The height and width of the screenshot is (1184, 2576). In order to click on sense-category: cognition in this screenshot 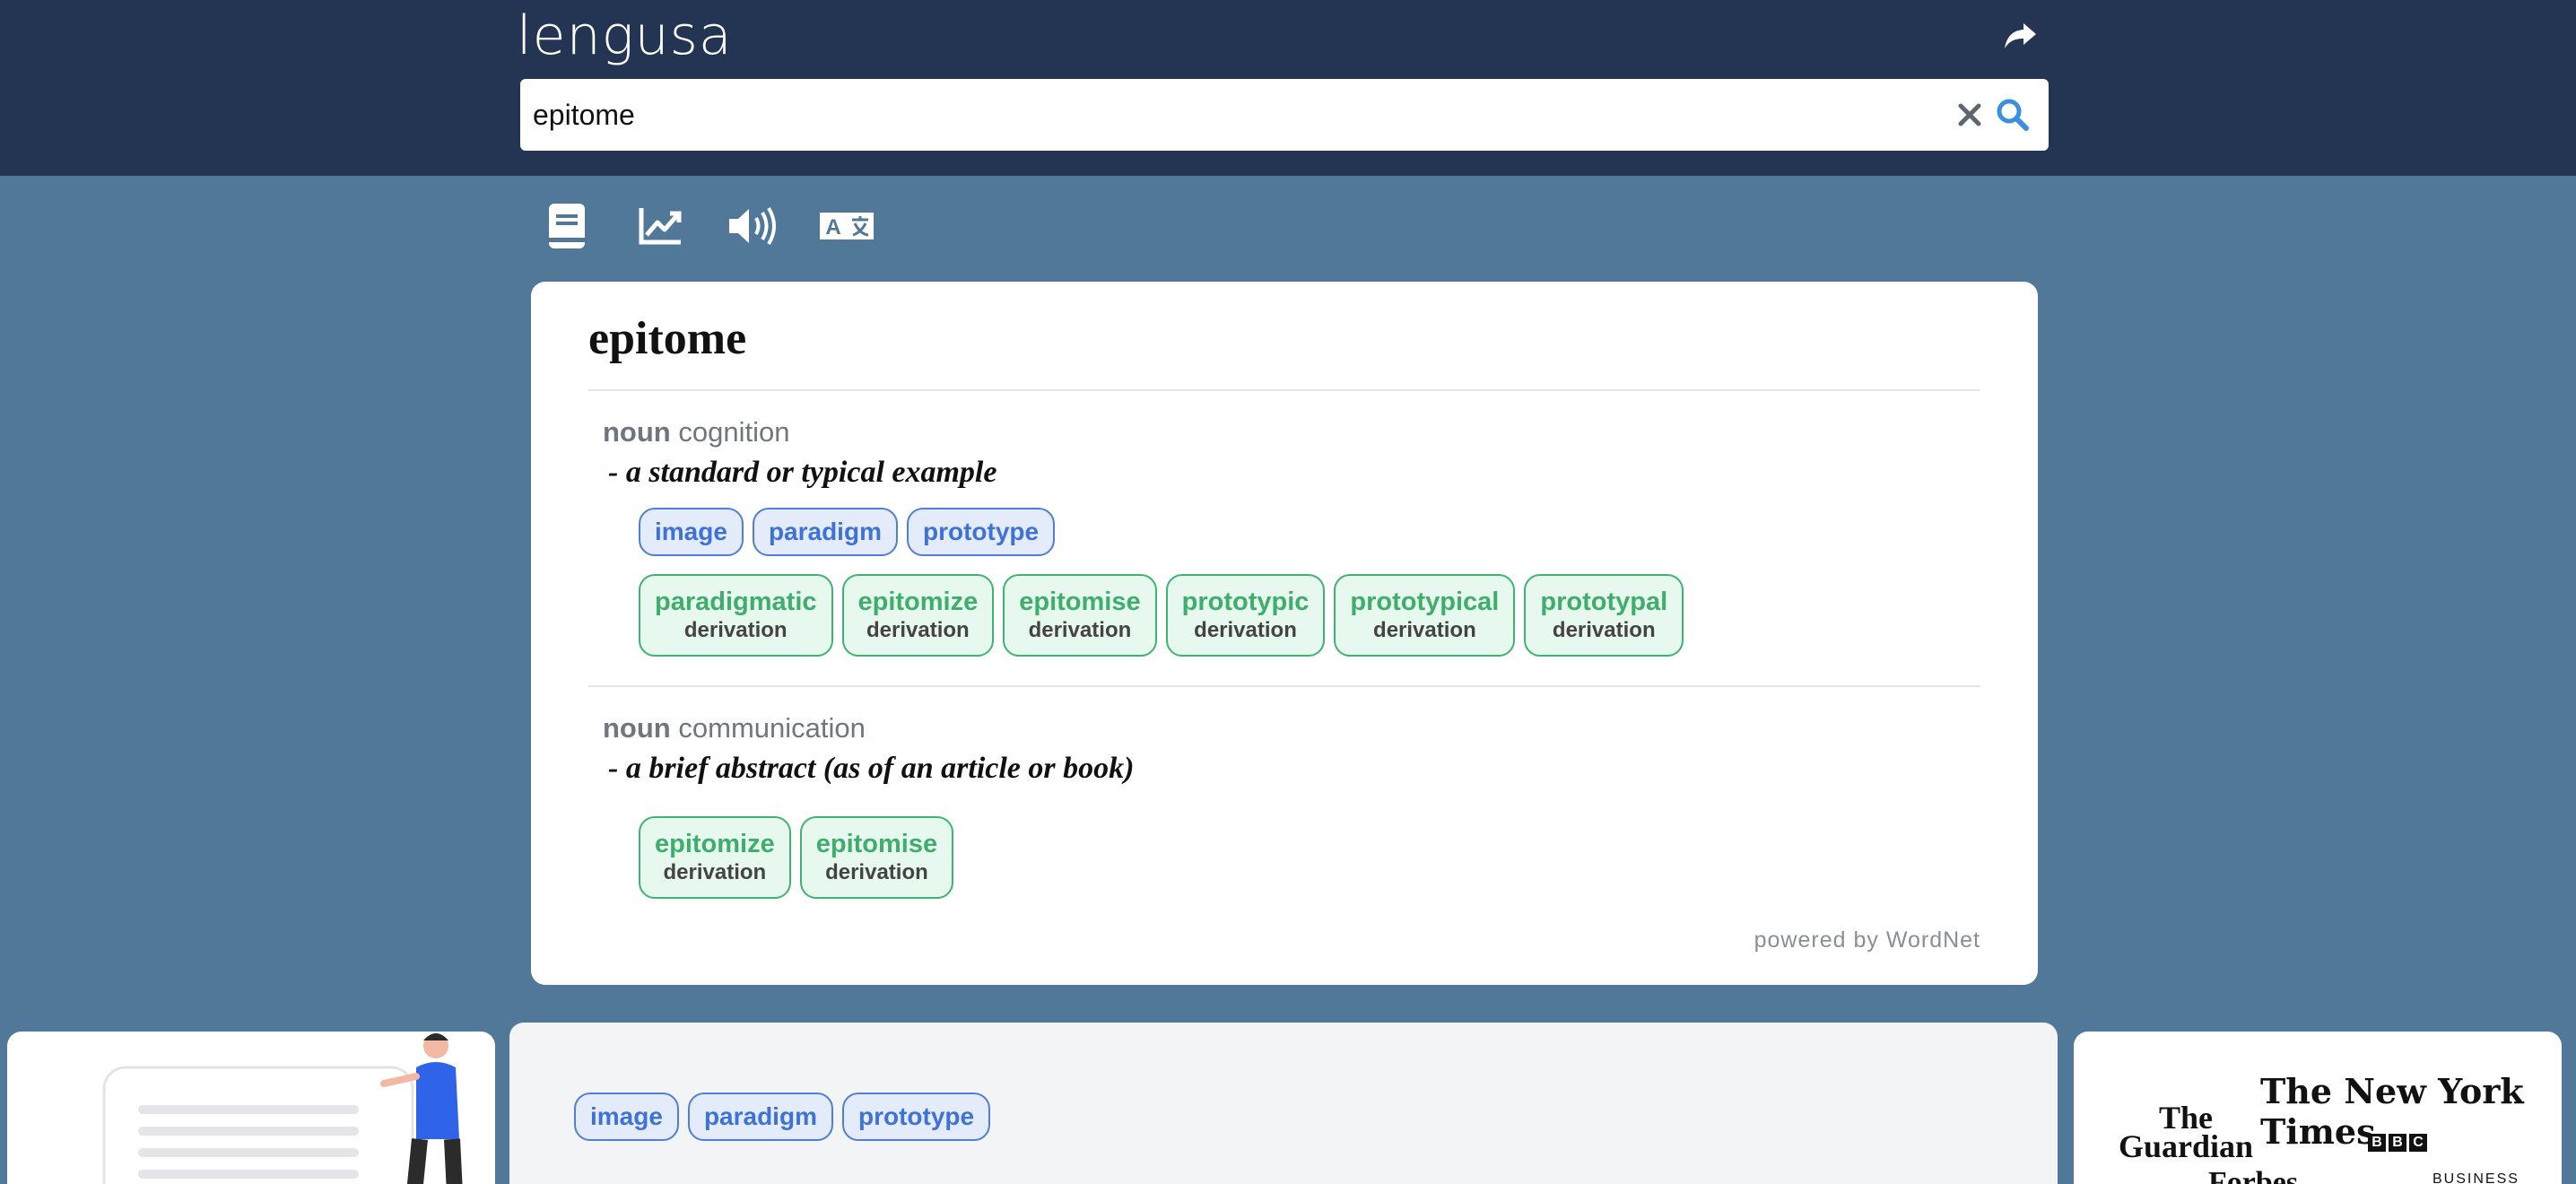, I will do `click(734, 432)`.